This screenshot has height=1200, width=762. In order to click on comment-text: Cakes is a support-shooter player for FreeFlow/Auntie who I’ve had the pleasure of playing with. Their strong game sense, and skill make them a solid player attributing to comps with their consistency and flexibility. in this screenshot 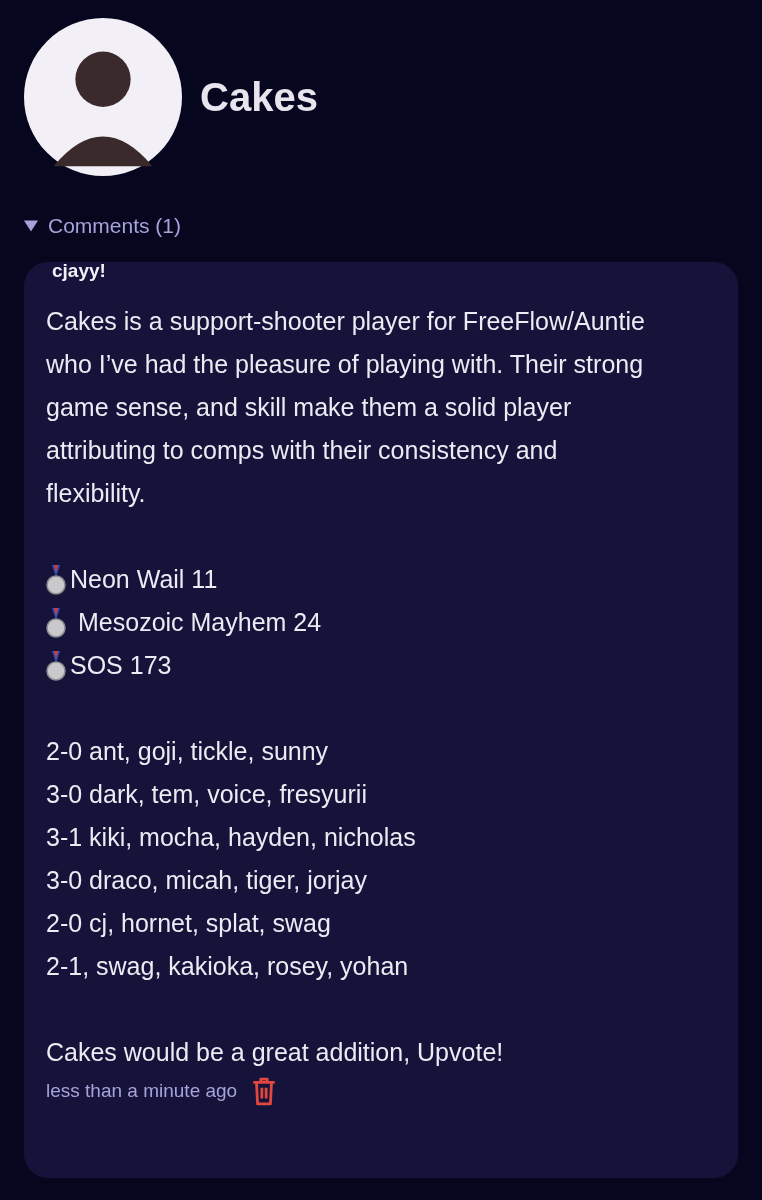, I will do `click(346, 407)`.